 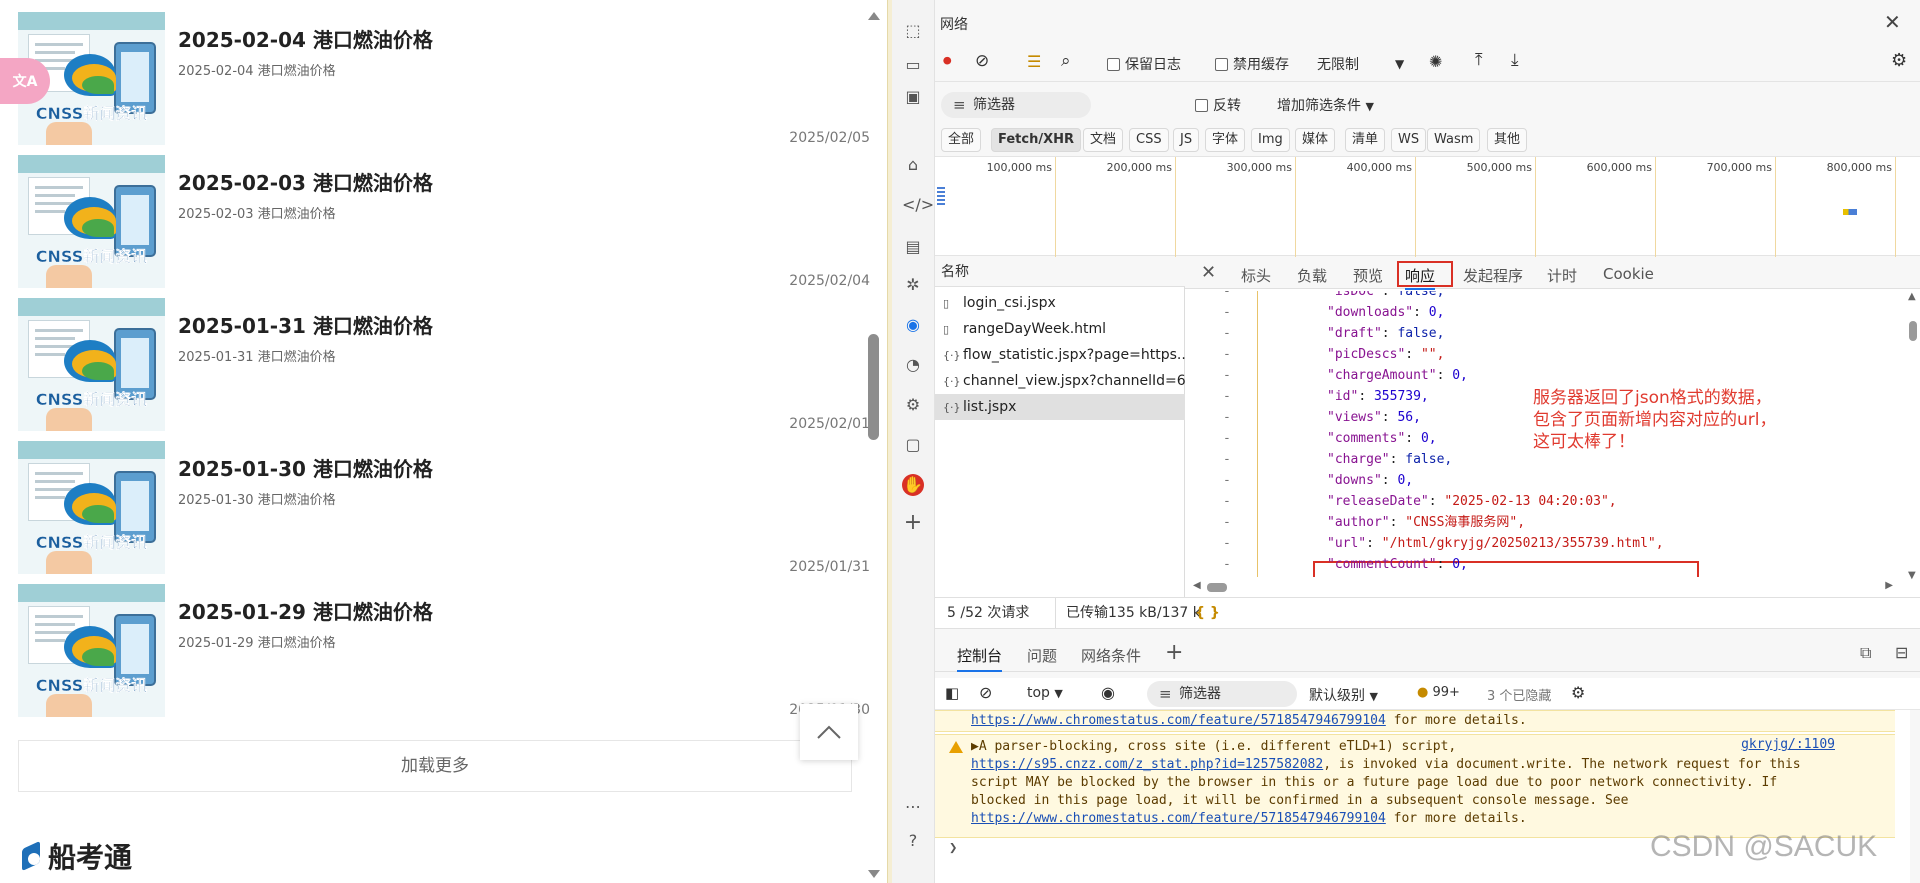 I want to click on console-prompt: ❯, so click(x=953, y=848).